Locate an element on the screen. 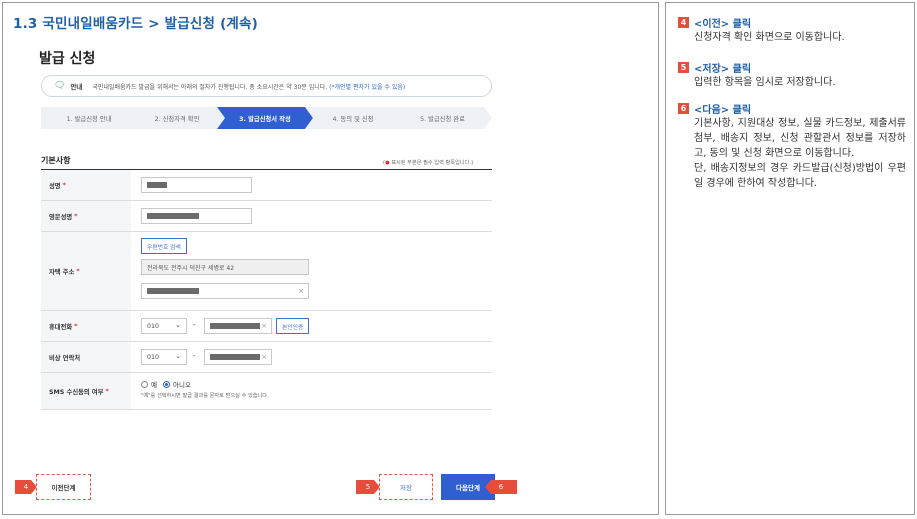  sms-radio-group: 예 아니오 is located at coordinates (166, 384).